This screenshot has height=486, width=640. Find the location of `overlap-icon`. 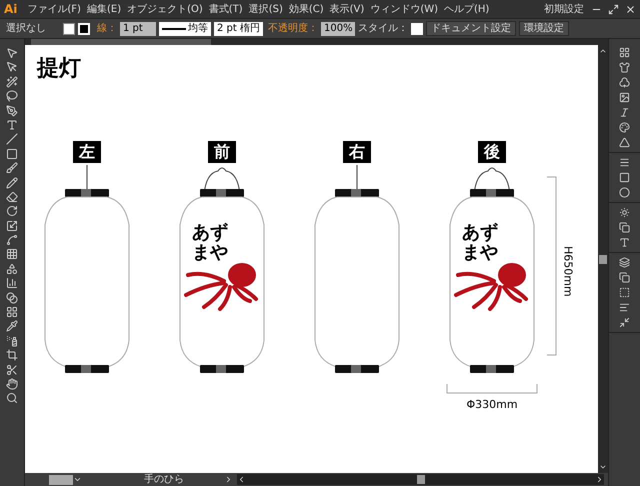

overlap-icon is located at coordinates (624, 277).